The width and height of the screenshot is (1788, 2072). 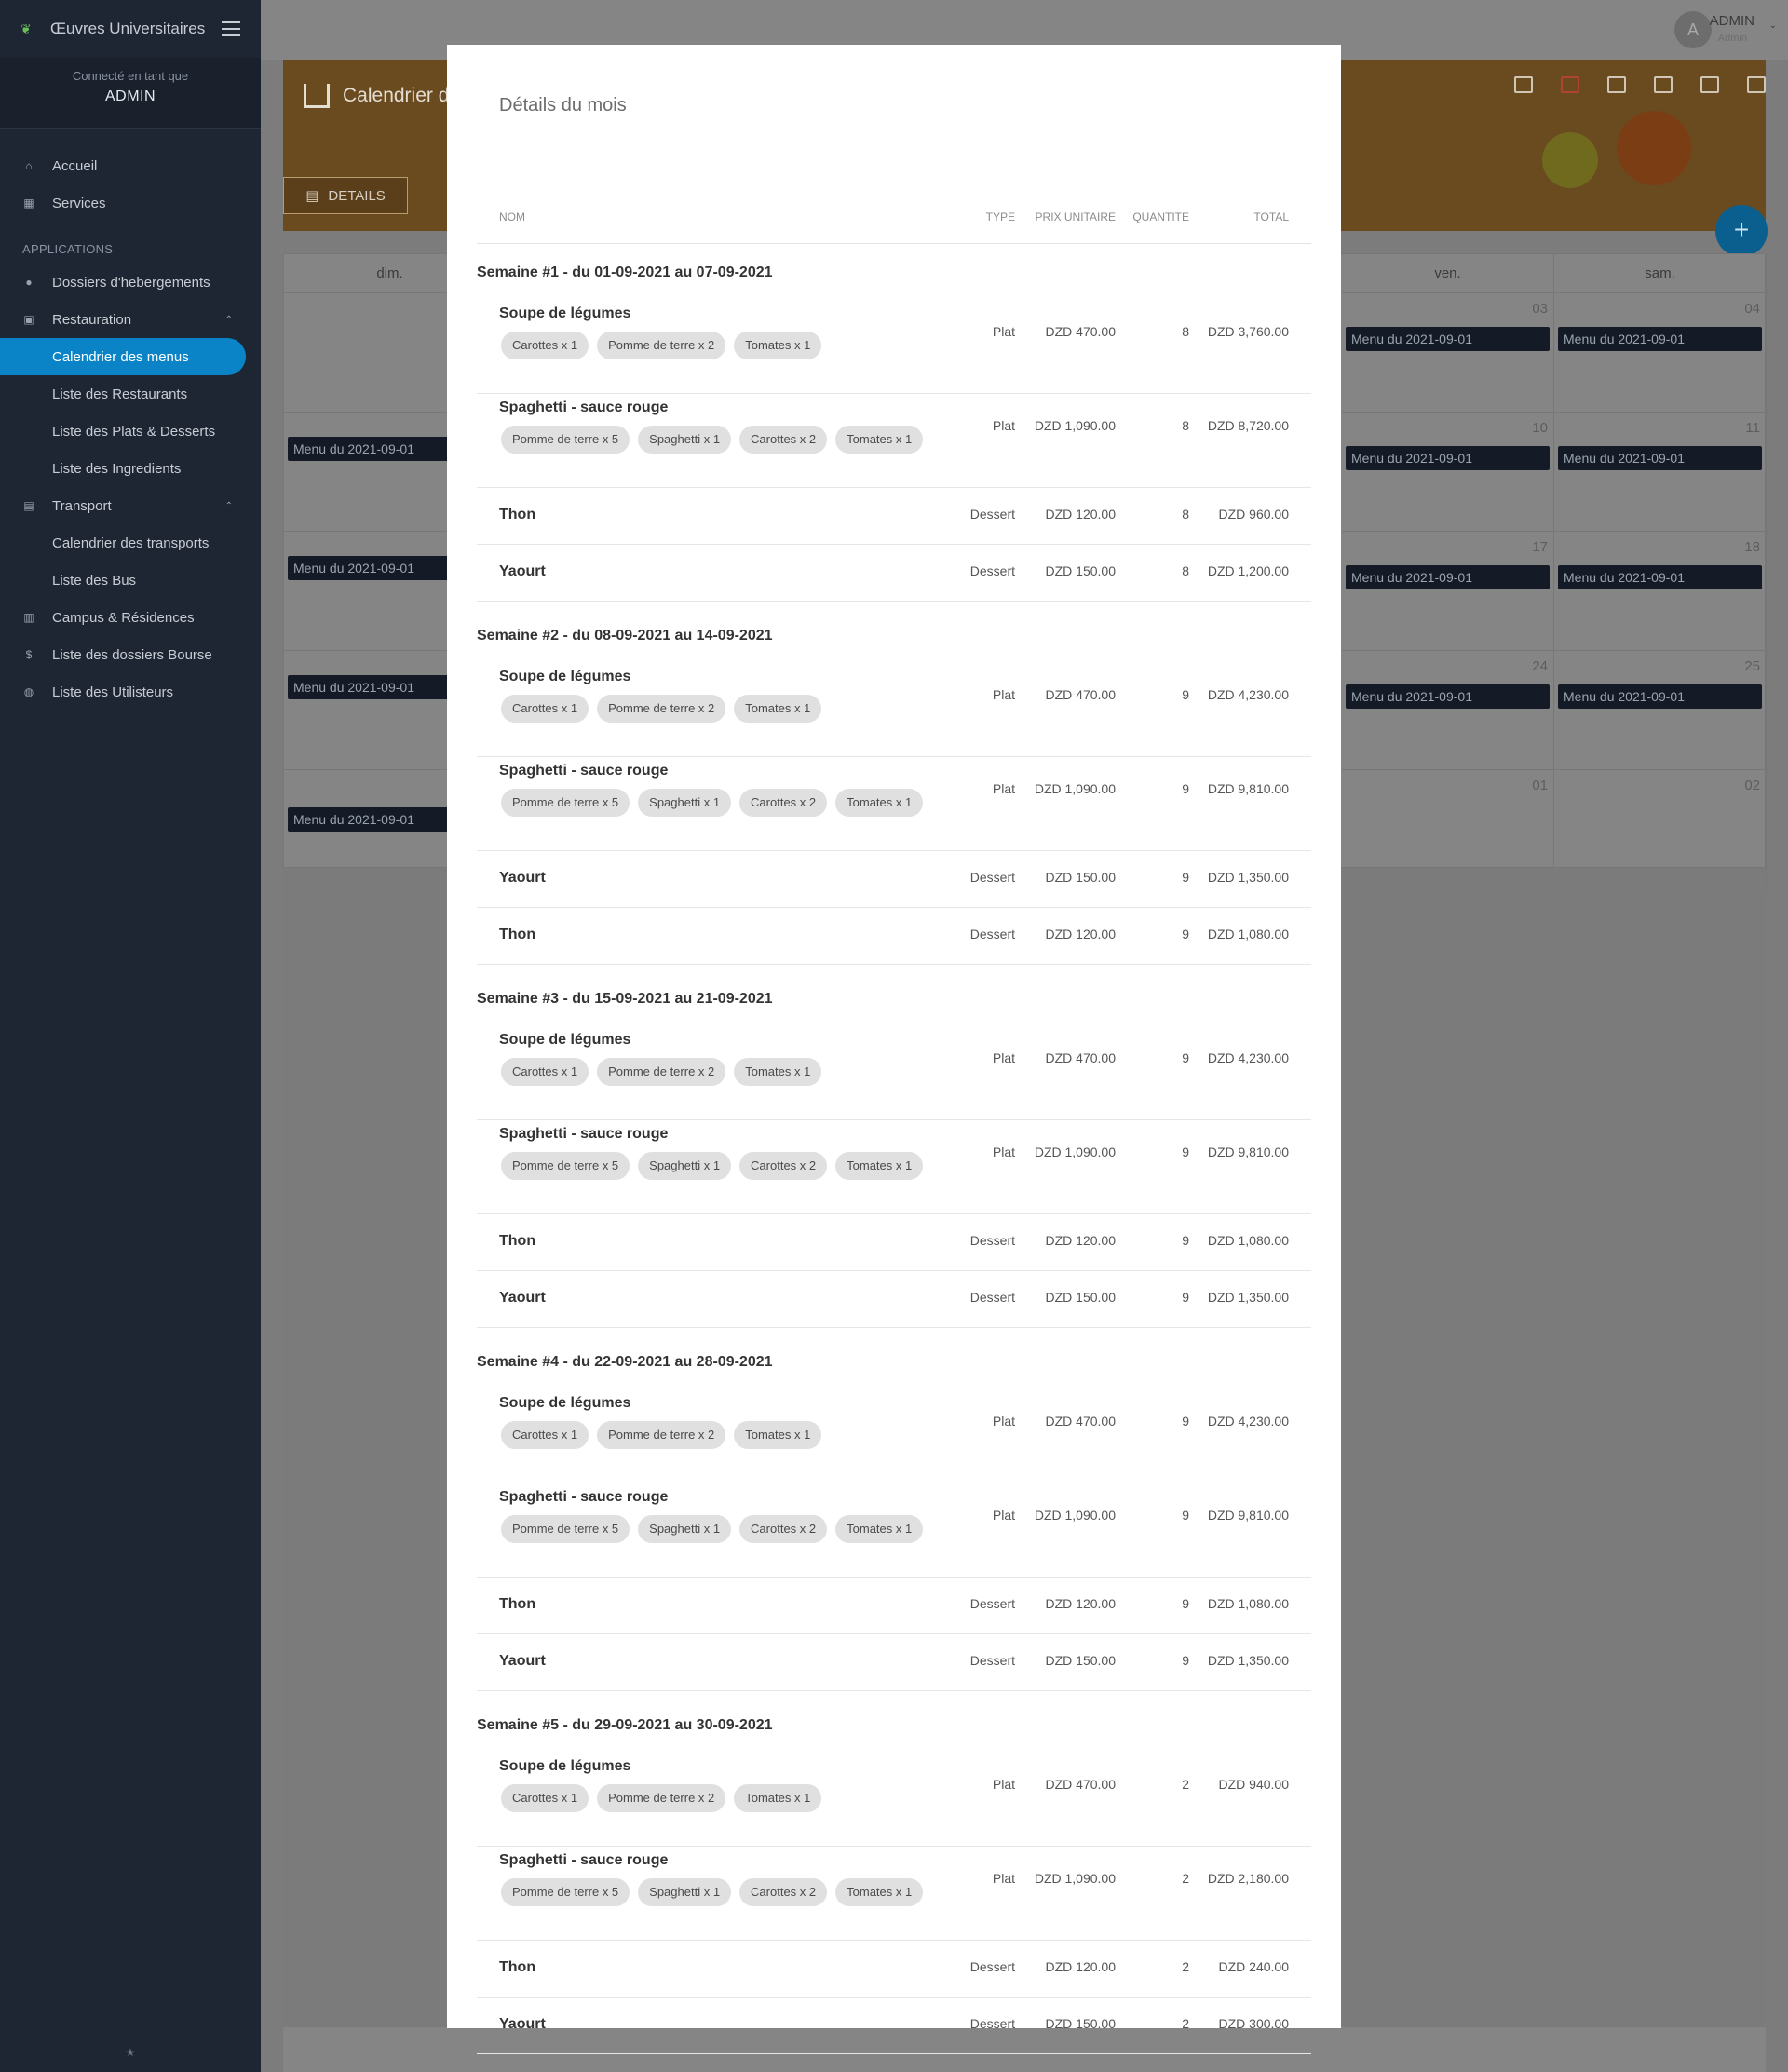 What do you see at coordinates (1075, 1515) in the screenshot?
I see `item-price: DZD 1,090.00` at bounding box center [1075, 1515].